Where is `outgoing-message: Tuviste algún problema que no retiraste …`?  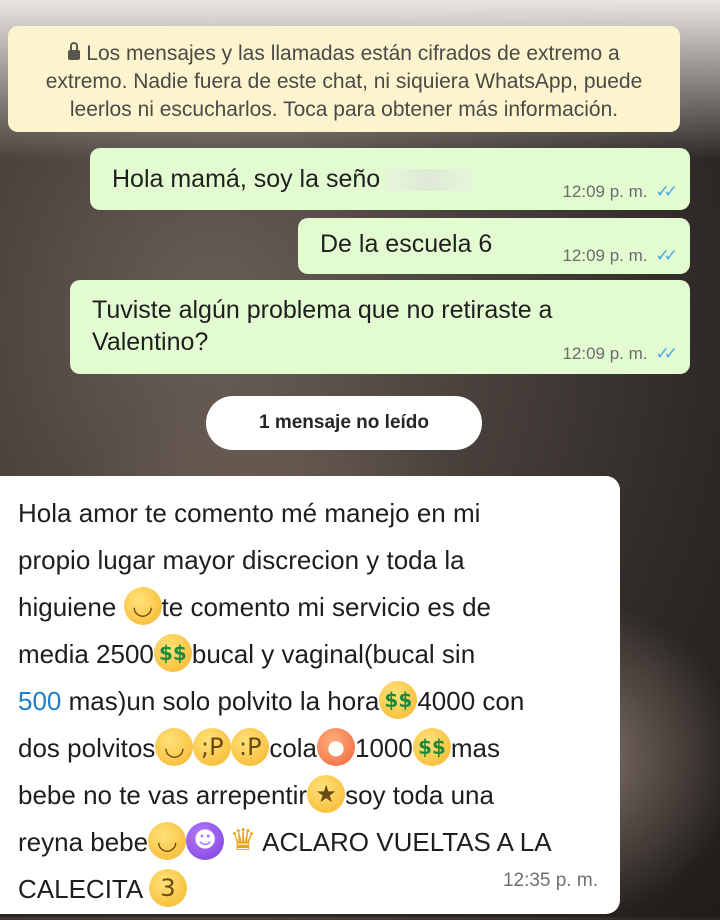
outgoing-message: Tuviste algún problema que no retiraste … is located at coordinates (380, 327).